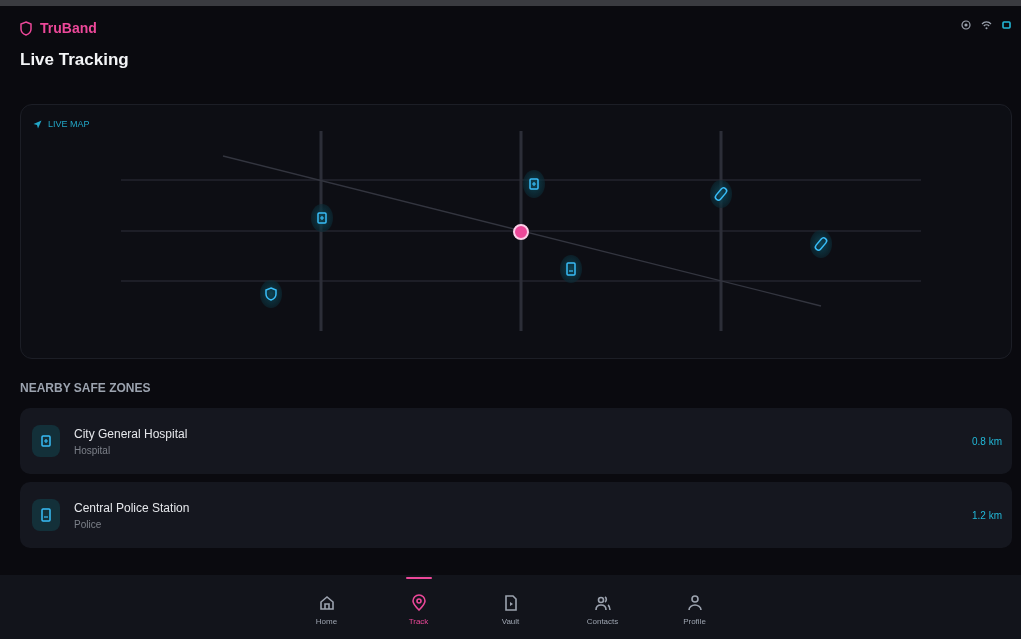  What do you see at coordinates (510, 607) in the screenshot?
I see `nav-tab: Vault` at bounding box center [510, 607].